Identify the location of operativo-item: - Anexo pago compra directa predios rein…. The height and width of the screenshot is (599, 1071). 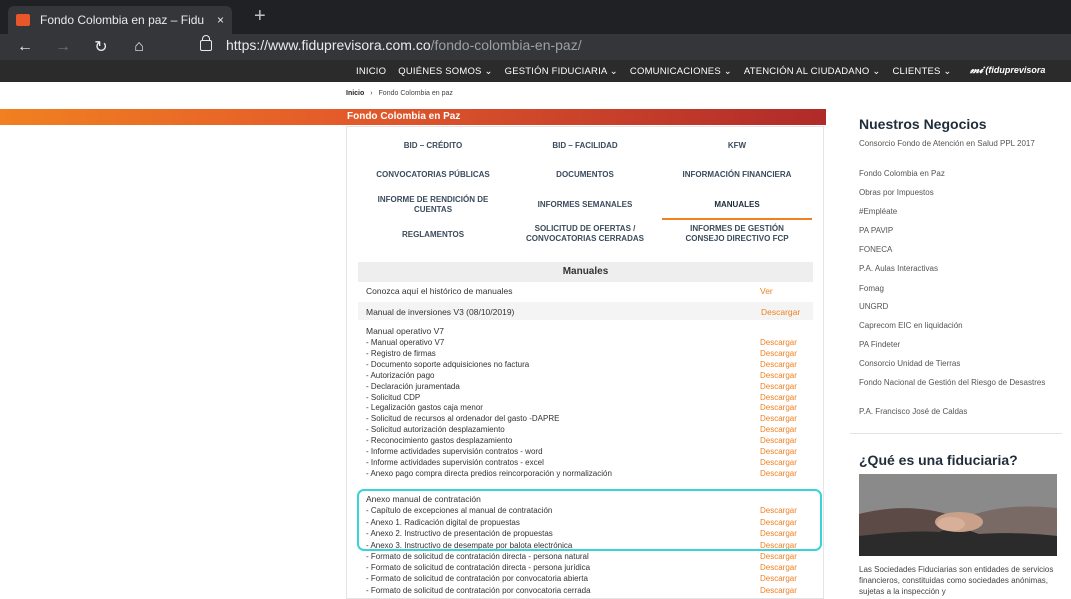
(489, 473).